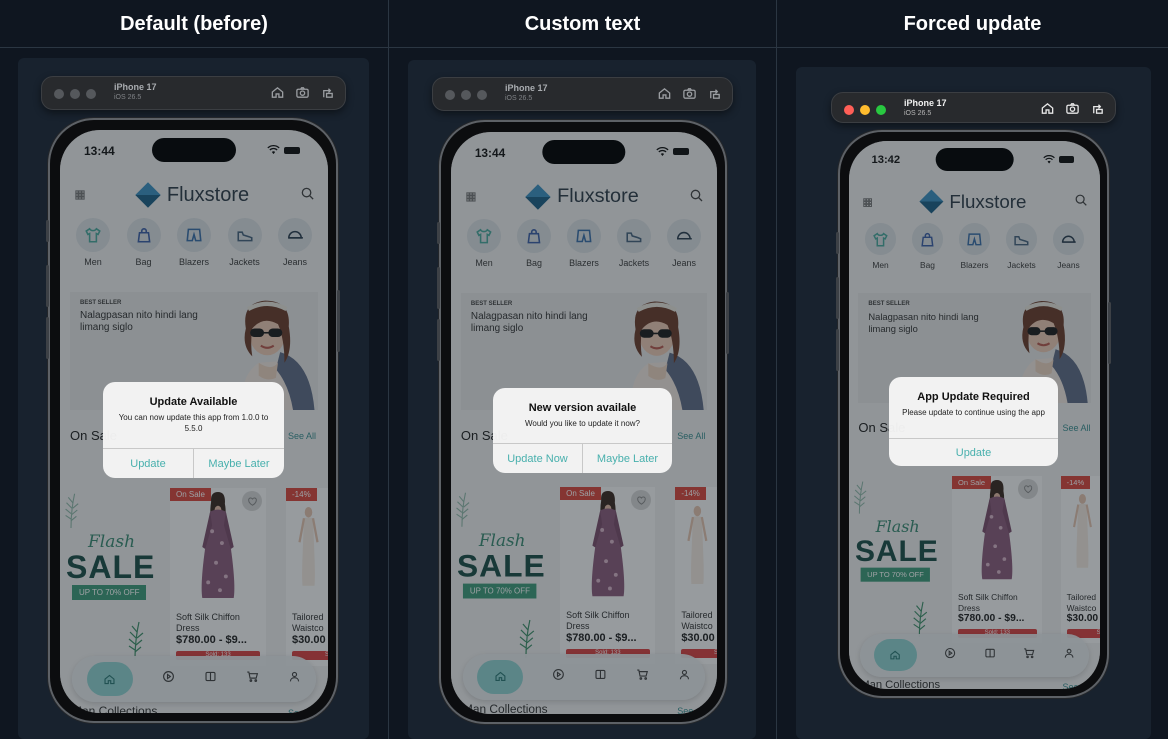  I want to click on alert-title: App Update Required, so click(973, 397).